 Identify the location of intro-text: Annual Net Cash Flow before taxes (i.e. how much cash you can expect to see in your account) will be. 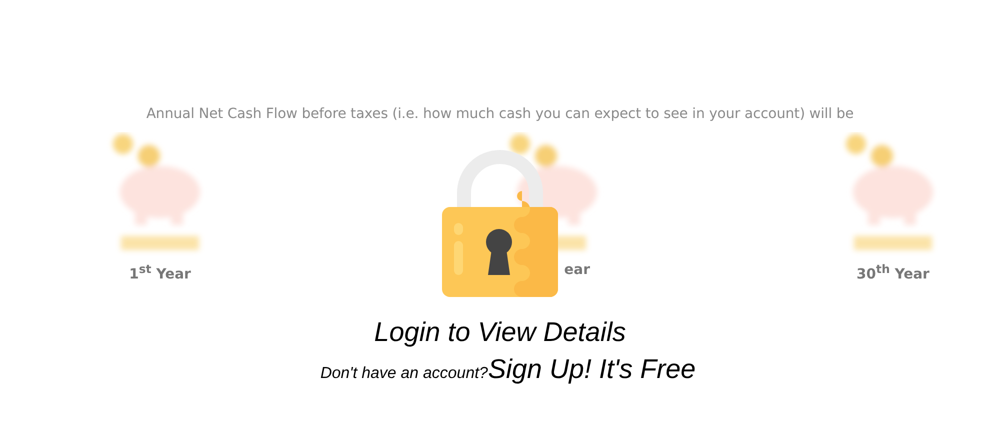
(500, 113).